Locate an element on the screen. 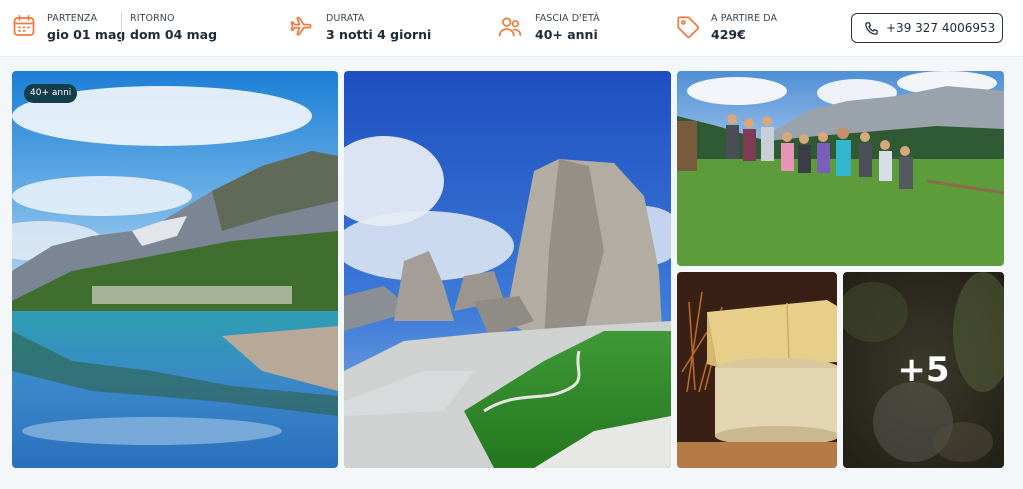  more-photos-count: +5 is located at coordinates (923, 370).